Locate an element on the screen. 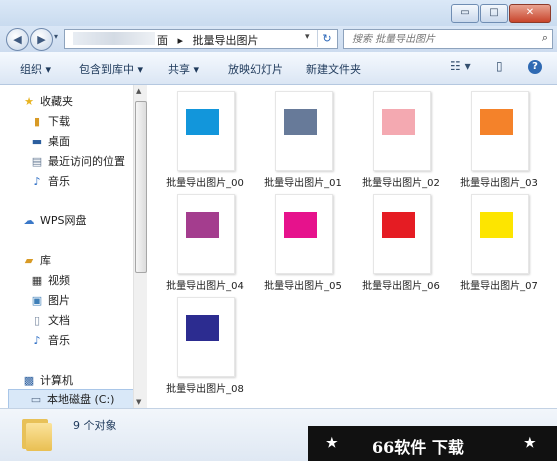 The image size is (557, 461). video-icon: ▦ is located at coordinates (37, 280).